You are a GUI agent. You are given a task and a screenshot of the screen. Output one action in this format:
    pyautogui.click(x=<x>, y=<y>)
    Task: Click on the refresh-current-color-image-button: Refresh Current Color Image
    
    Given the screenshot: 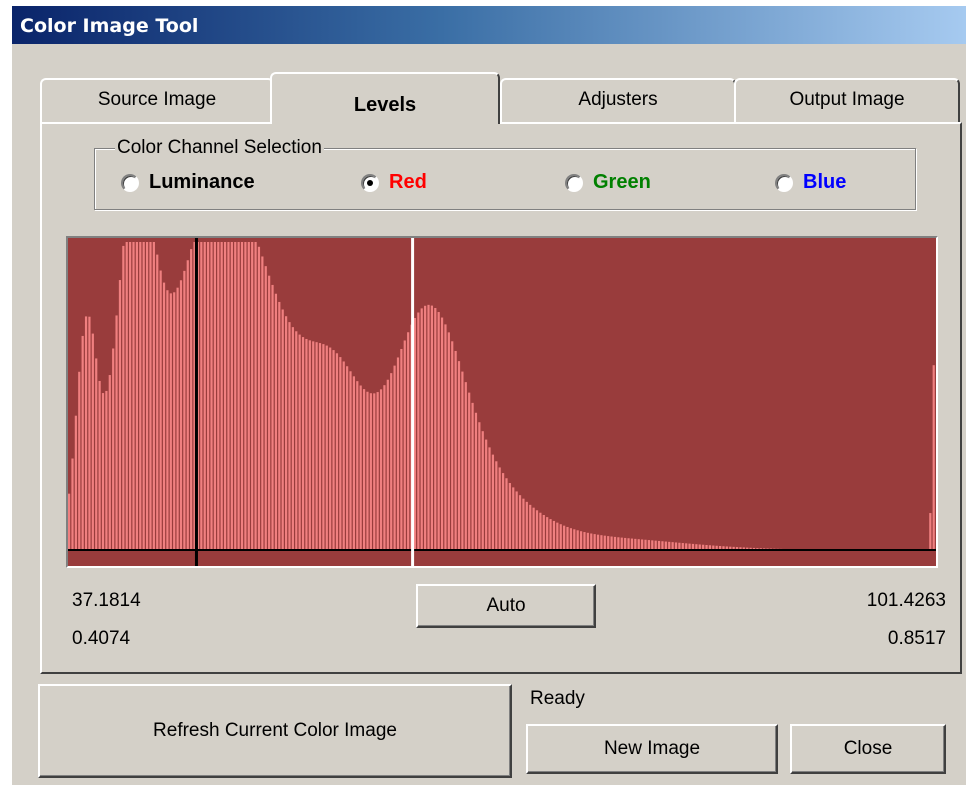 What is the action you would take?
    pyautogui.click(x=275, y=731)
    